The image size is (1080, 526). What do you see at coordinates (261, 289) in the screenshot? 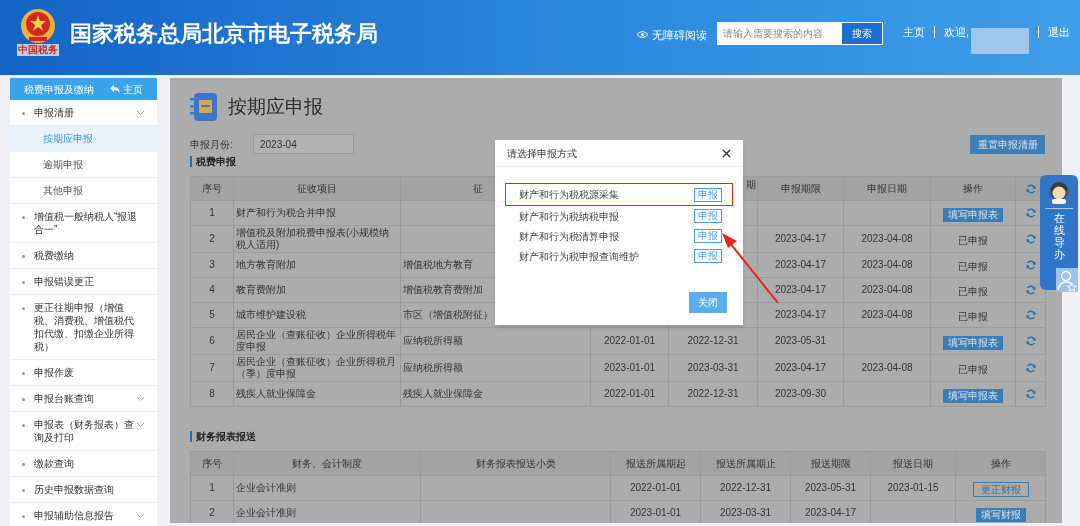
I see `table-cell: 教育费附加` at bounding box center [261, 289].